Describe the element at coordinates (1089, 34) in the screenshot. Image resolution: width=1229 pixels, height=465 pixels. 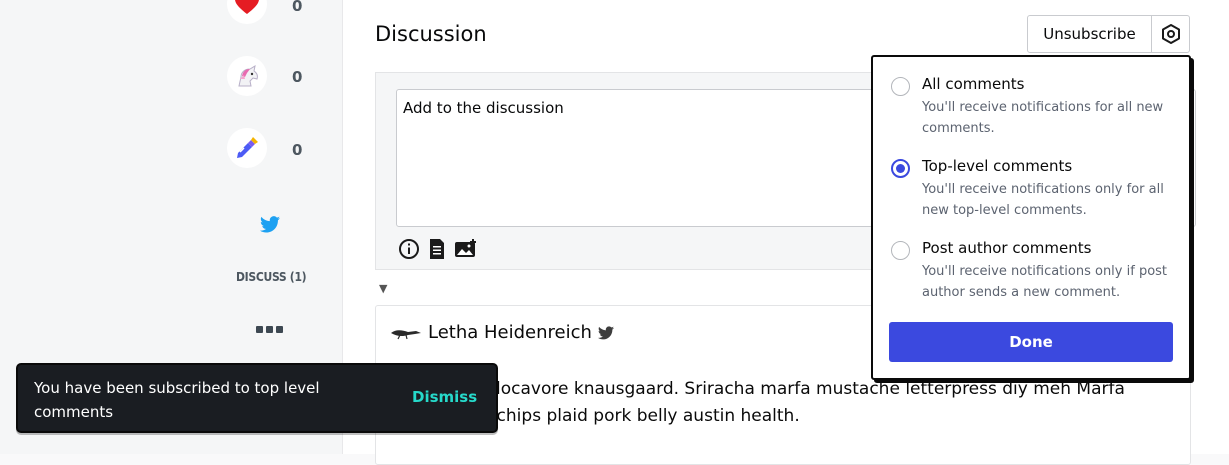
I see `unsubscribe-button: Unsubscribe` at that location.